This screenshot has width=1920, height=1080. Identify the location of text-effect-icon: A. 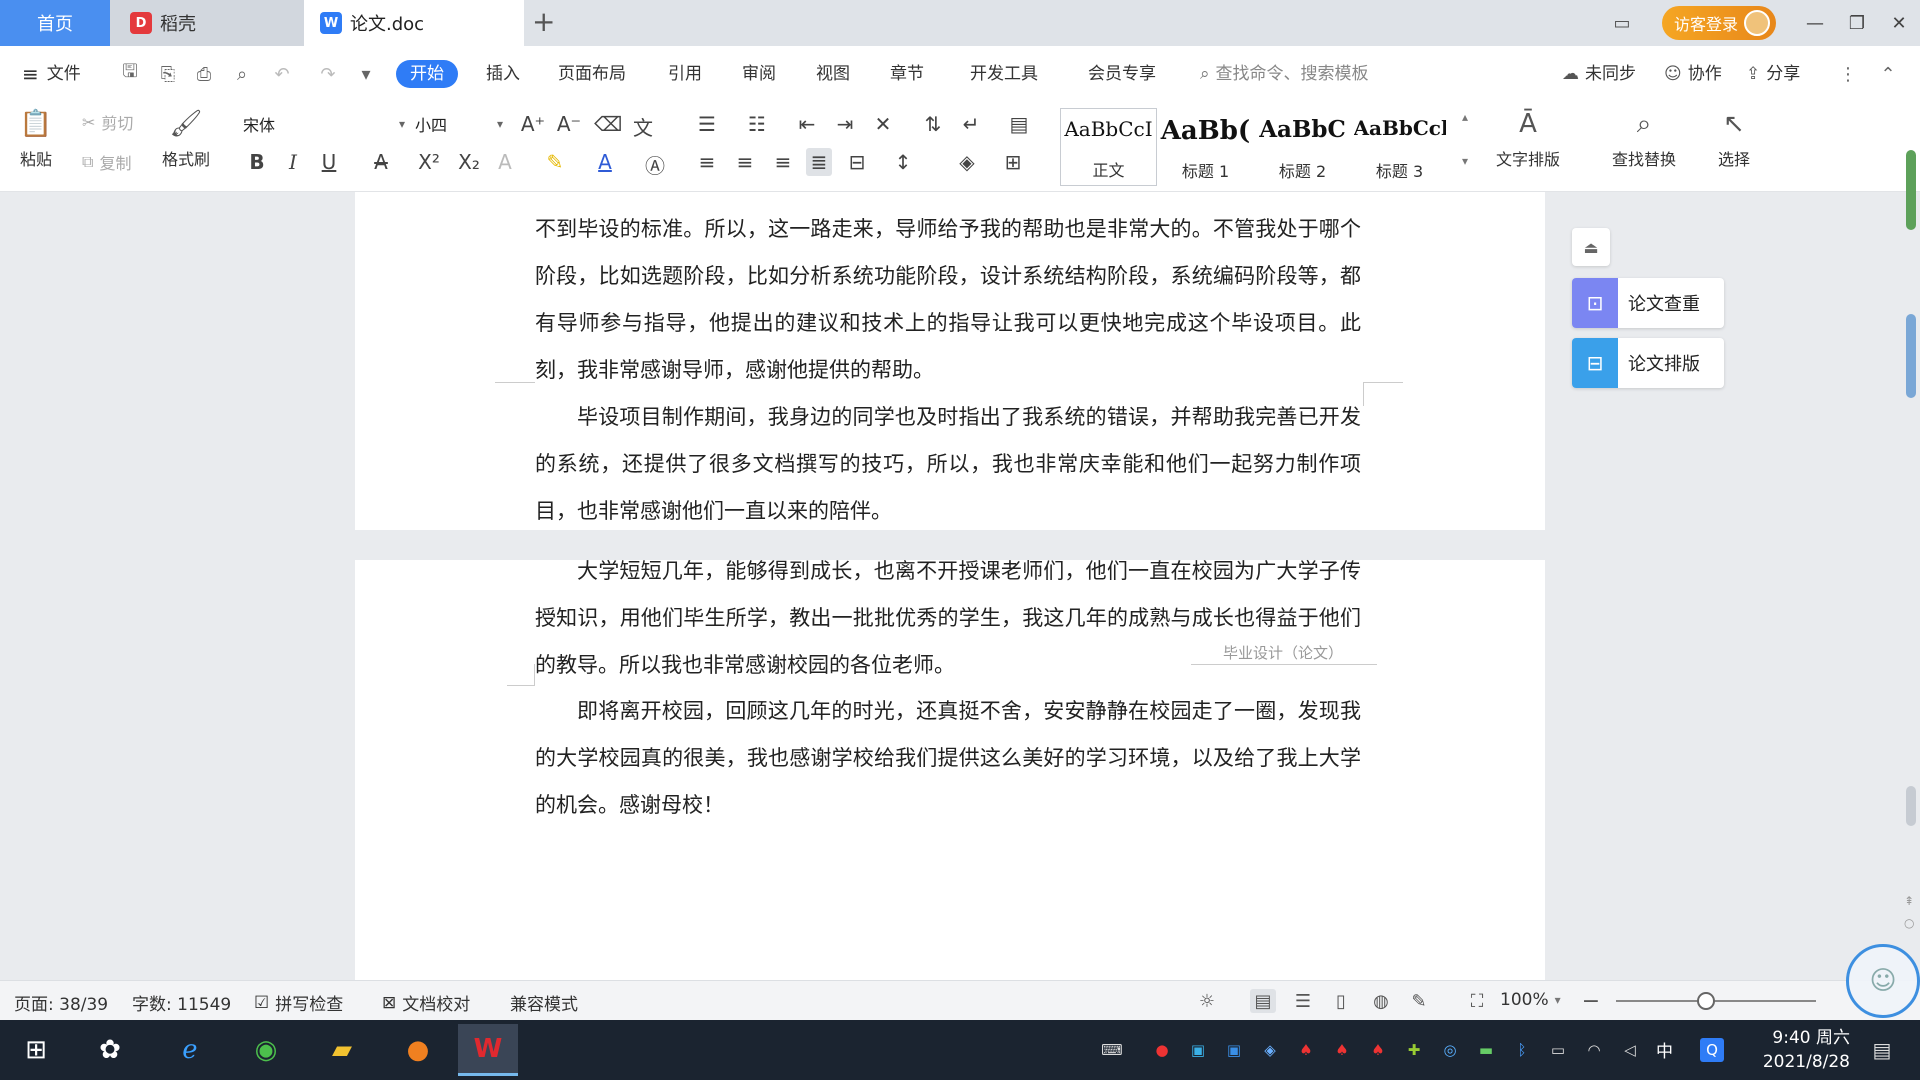
(505, 162).